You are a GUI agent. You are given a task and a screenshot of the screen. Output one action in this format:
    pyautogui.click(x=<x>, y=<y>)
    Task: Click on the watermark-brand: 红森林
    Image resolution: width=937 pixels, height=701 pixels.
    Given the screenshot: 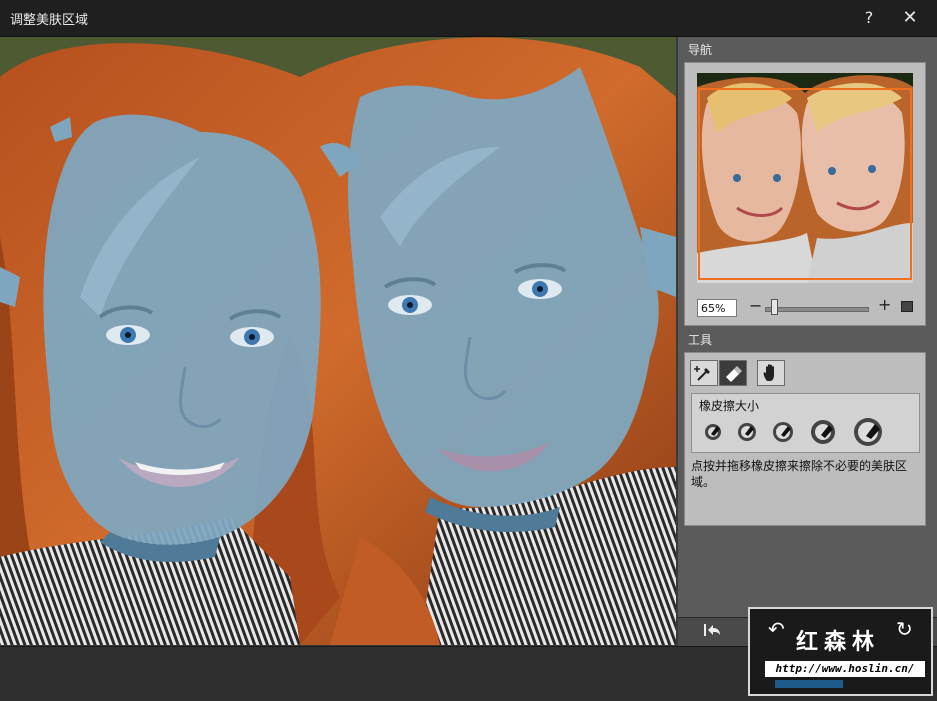 What is the action you would take?
    pyautogui.click(x=838, y=642)
    